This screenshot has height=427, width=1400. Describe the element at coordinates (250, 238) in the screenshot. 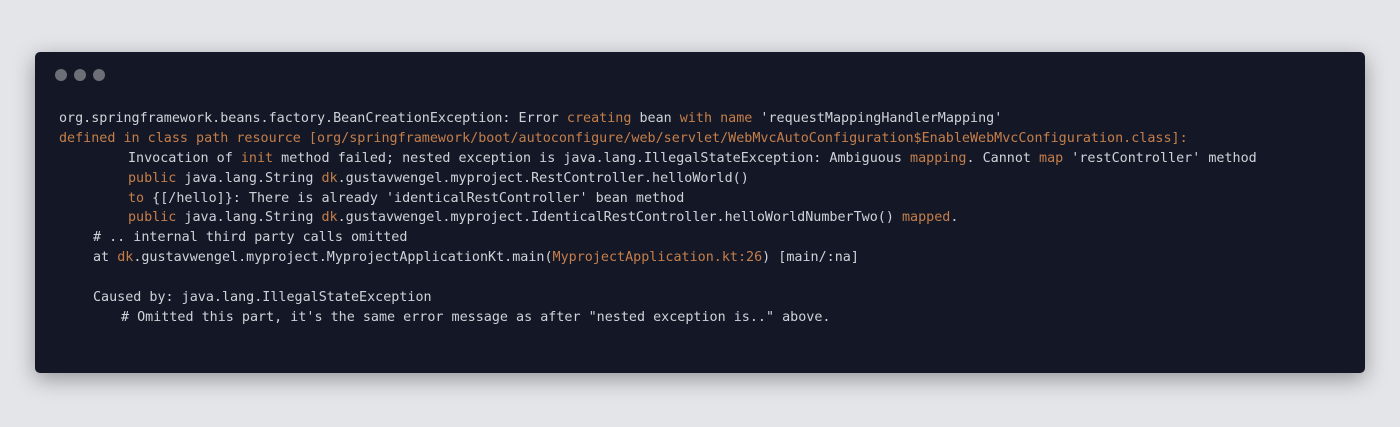

I see `code-text: # .. internal third party calls omitted` at that location.